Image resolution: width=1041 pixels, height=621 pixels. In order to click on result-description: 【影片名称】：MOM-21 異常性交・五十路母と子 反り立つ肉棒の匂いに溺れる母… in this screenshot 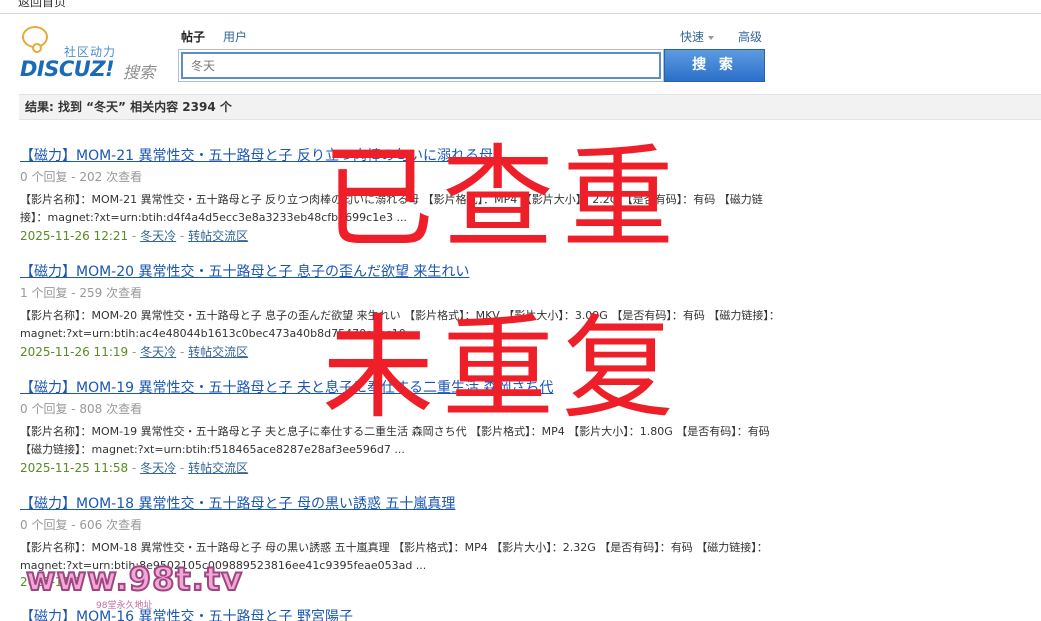, I will do `click(391, 208)`.